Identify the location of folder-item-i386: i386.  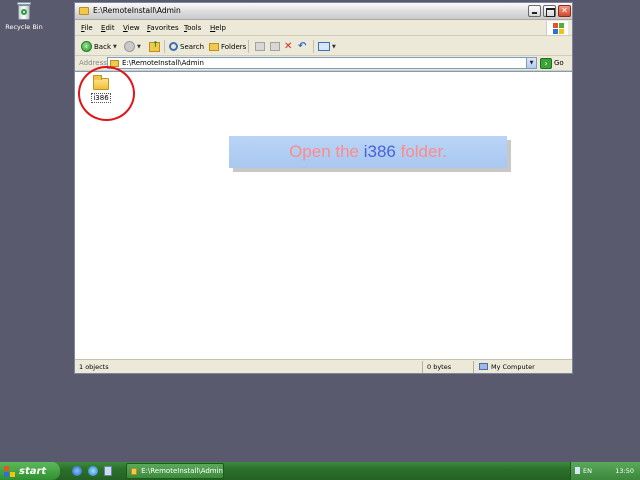
(101, 89).